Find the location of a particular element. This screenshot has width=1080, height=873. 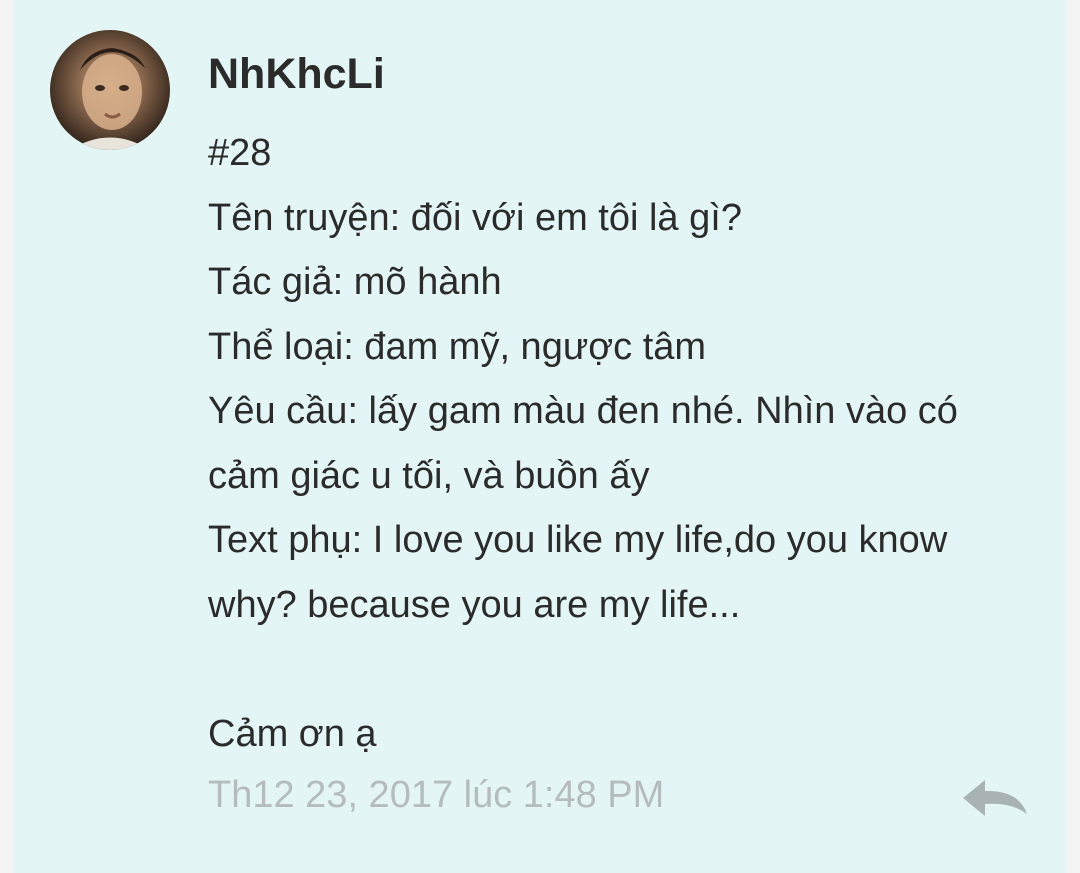

comment-line: cảm giác u tối, và buồn ấy is located at coordinates (429, 475).